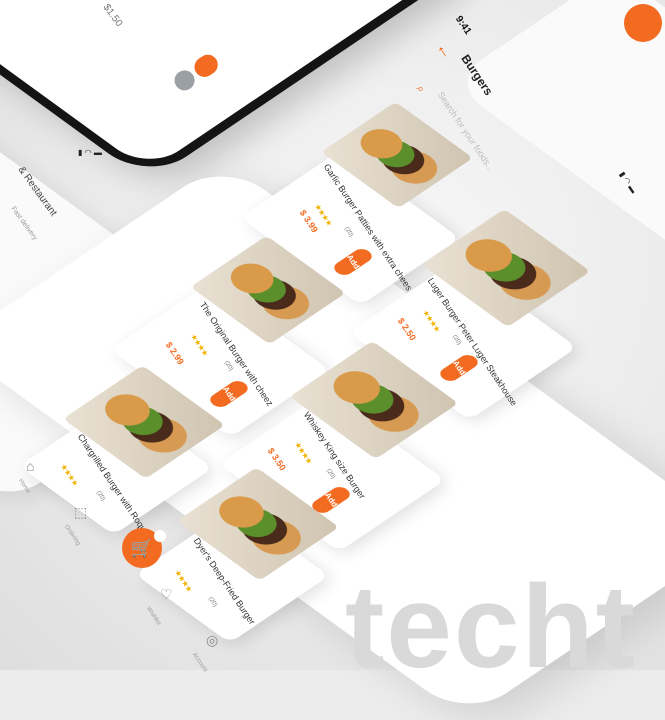 Image resolution: width=665 pixels, height=720 pixels. I want to click on home-icon: ⌂, so click(30, 466).